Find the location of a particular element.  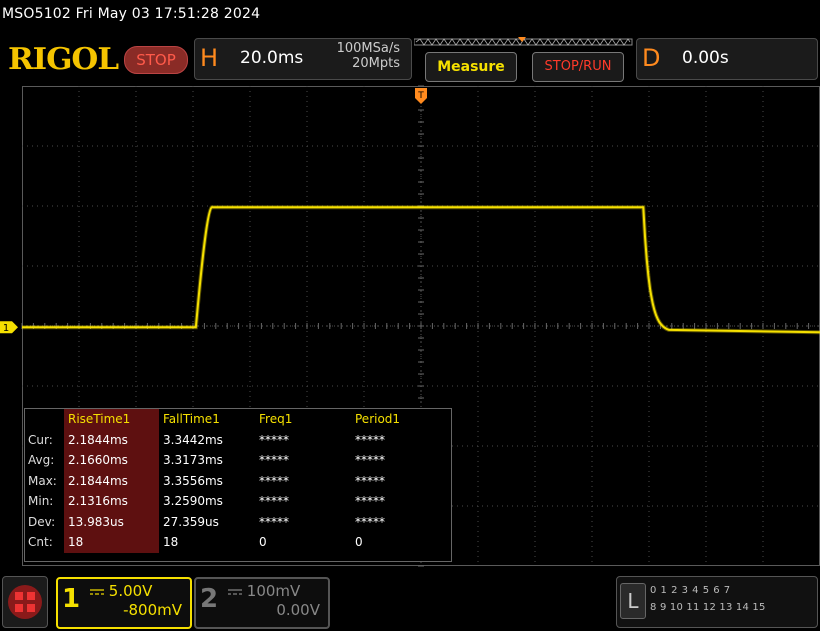

measurement-value: 2.1316ms is located at coordinates (111, 501).